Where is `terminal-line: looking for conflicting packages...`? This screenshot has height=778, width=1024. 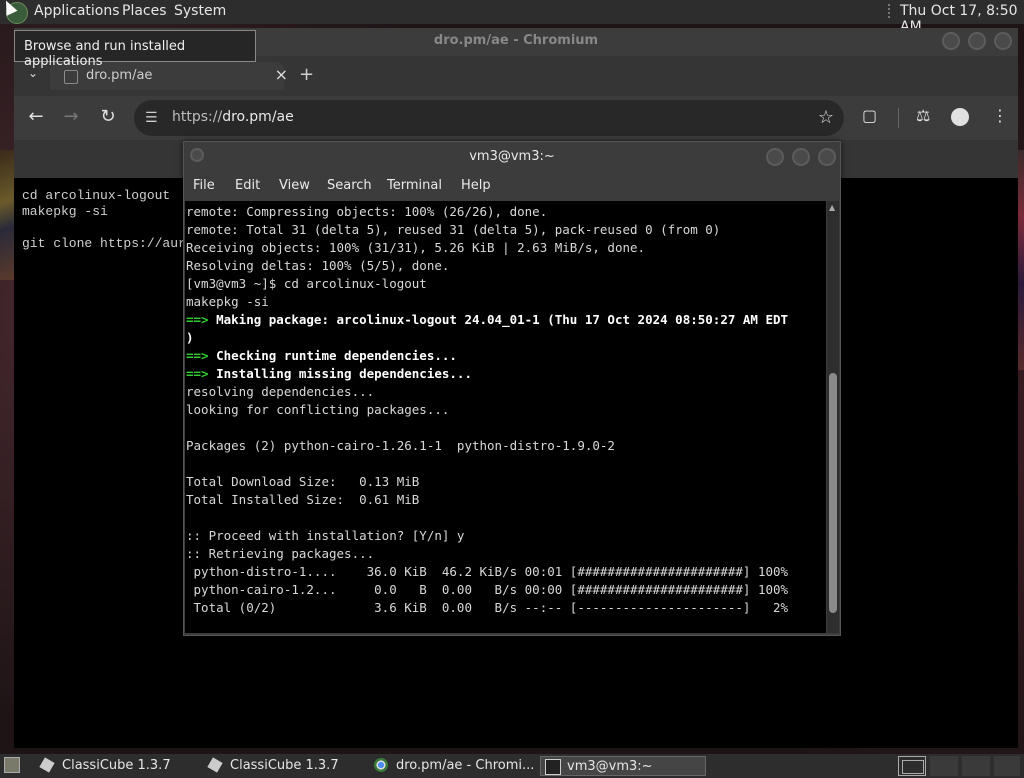
terminal-line: looking for conflicting packages... is located at coordinates (318, 409).